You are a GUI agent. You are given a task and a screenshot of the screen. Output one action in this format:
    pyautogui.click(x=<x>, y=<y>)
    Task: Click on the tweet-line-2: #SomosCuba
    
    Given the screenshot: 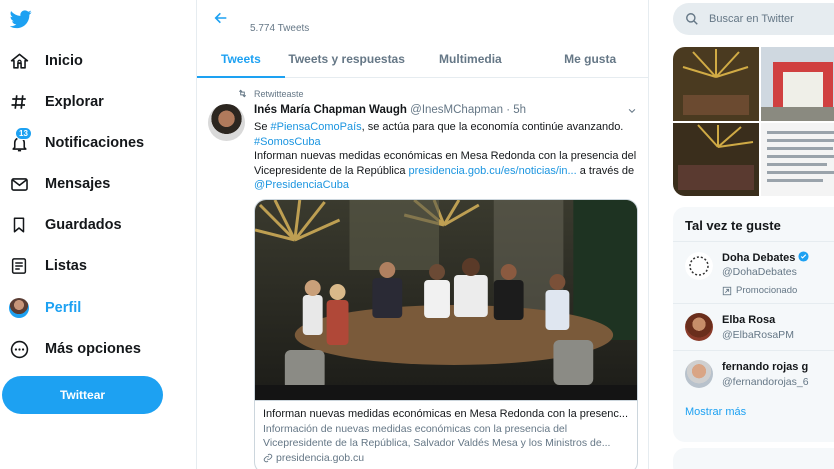 What is the action you would take?
    pyautogui.click(x=446, y=142)
    